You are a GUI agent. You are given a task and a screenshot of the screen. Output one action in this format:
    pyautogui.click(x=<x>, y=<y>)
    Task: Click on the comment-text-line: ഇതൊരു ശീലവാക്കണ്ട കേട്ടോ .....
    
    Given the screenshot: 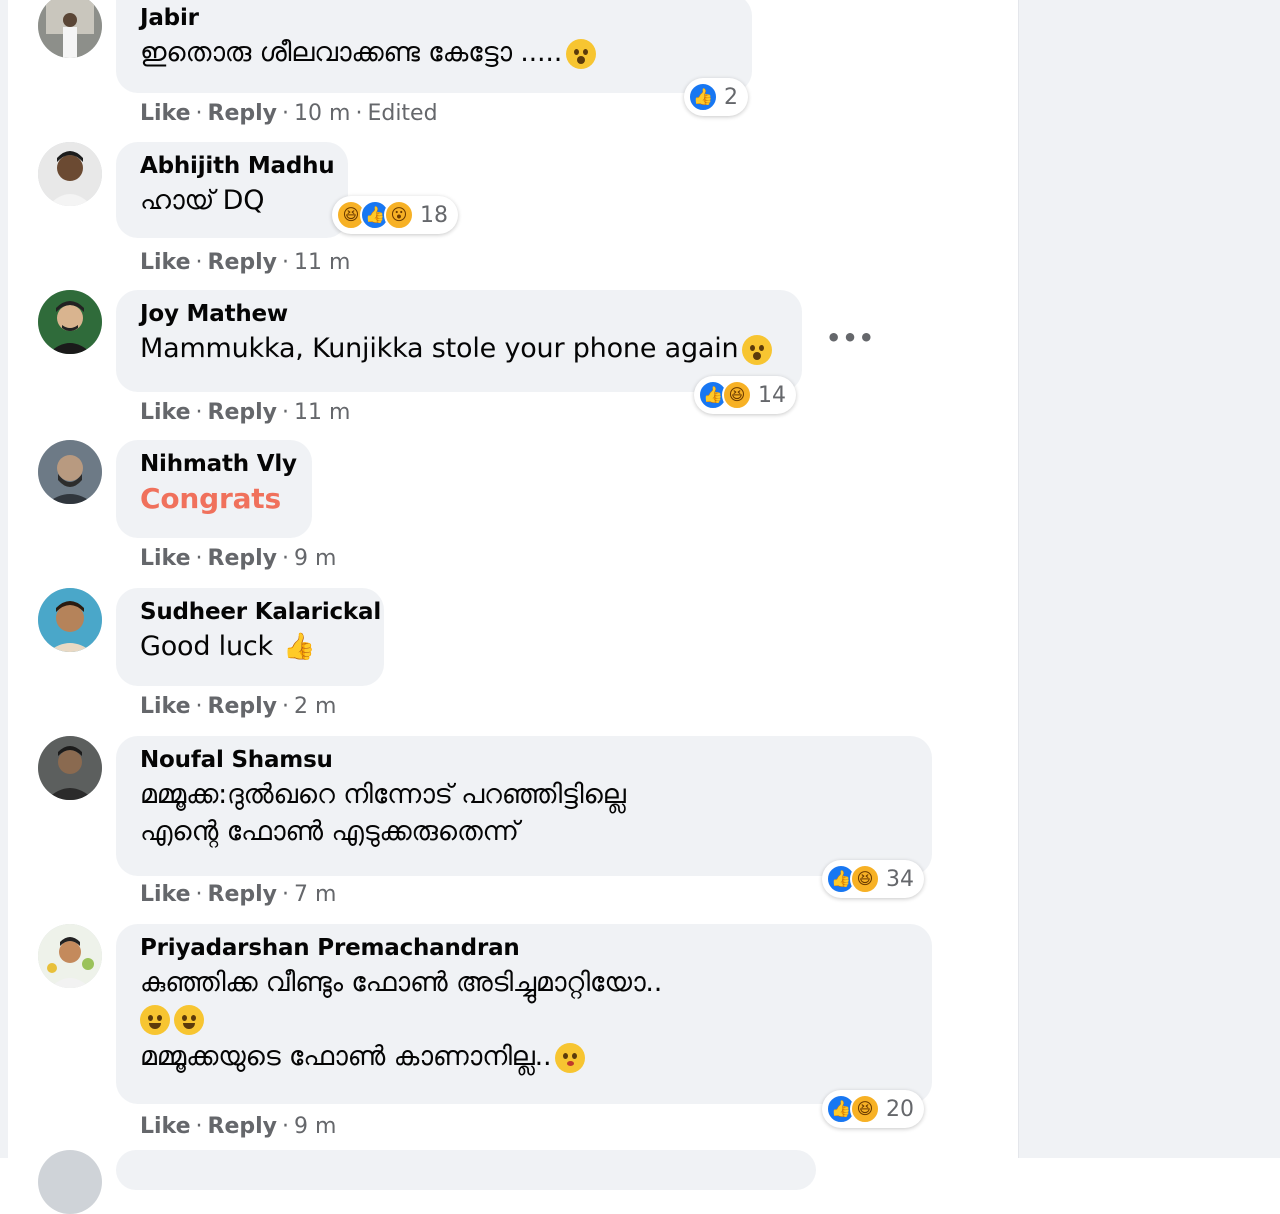 What is the action you would take?
    pyautogui.click(x=351, y=52)
    